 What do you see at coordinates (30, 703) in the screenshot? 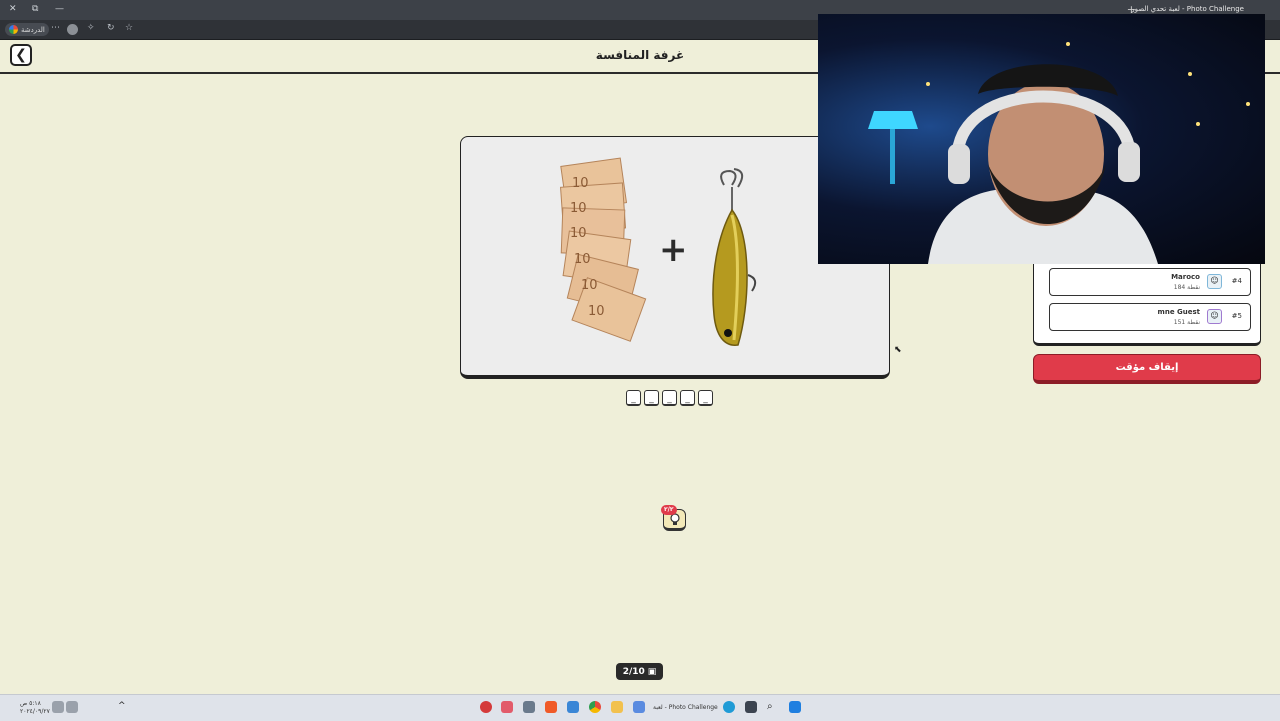
I see `clock-time: ٥:١٨ ص` at bounding box center [30, 703].